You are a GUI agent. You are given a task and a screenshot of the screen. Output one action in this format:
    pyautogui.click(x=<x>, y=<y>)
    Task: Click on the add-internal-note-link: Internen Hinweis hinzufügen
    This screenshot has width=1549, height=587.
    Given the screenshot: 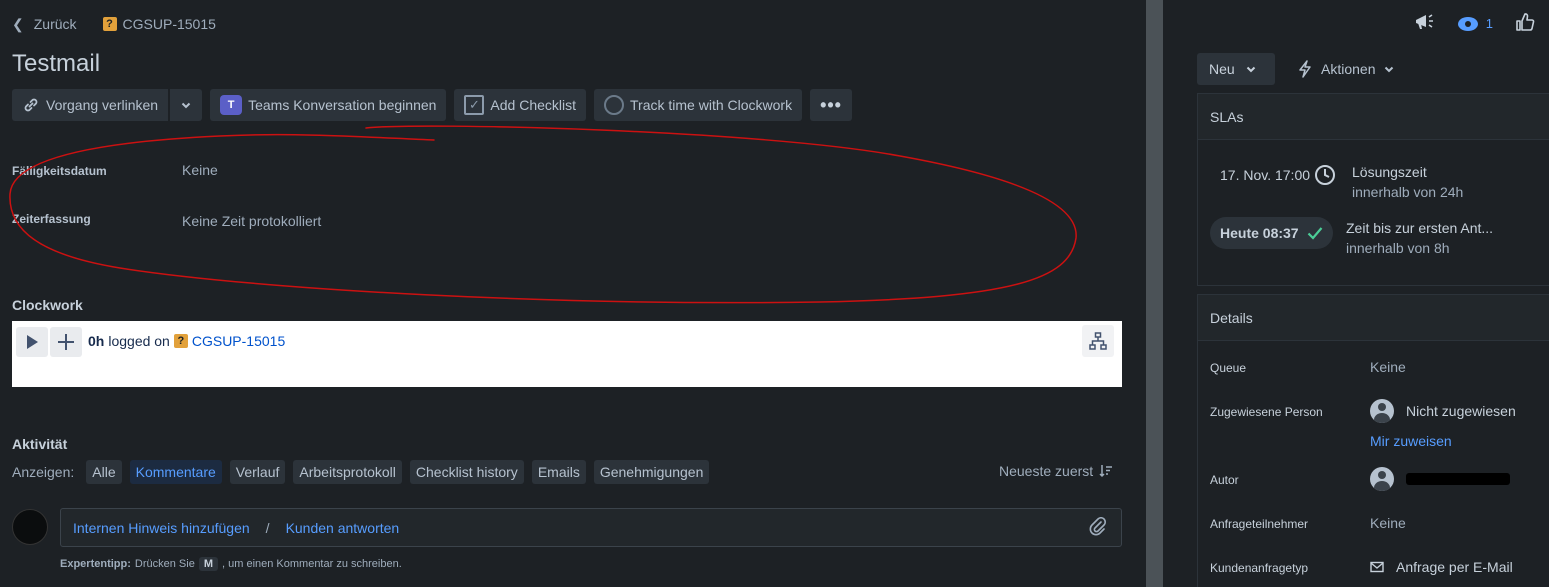 What is the action you would take?
    pyautogui.click(x=161, y=528)
    